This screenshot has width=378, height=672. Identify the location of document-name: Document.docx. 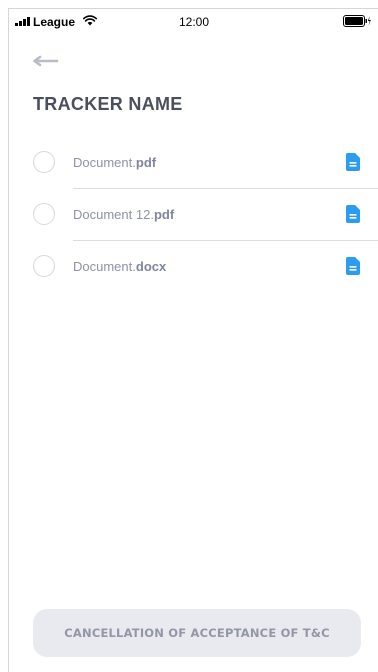
(119, 267).